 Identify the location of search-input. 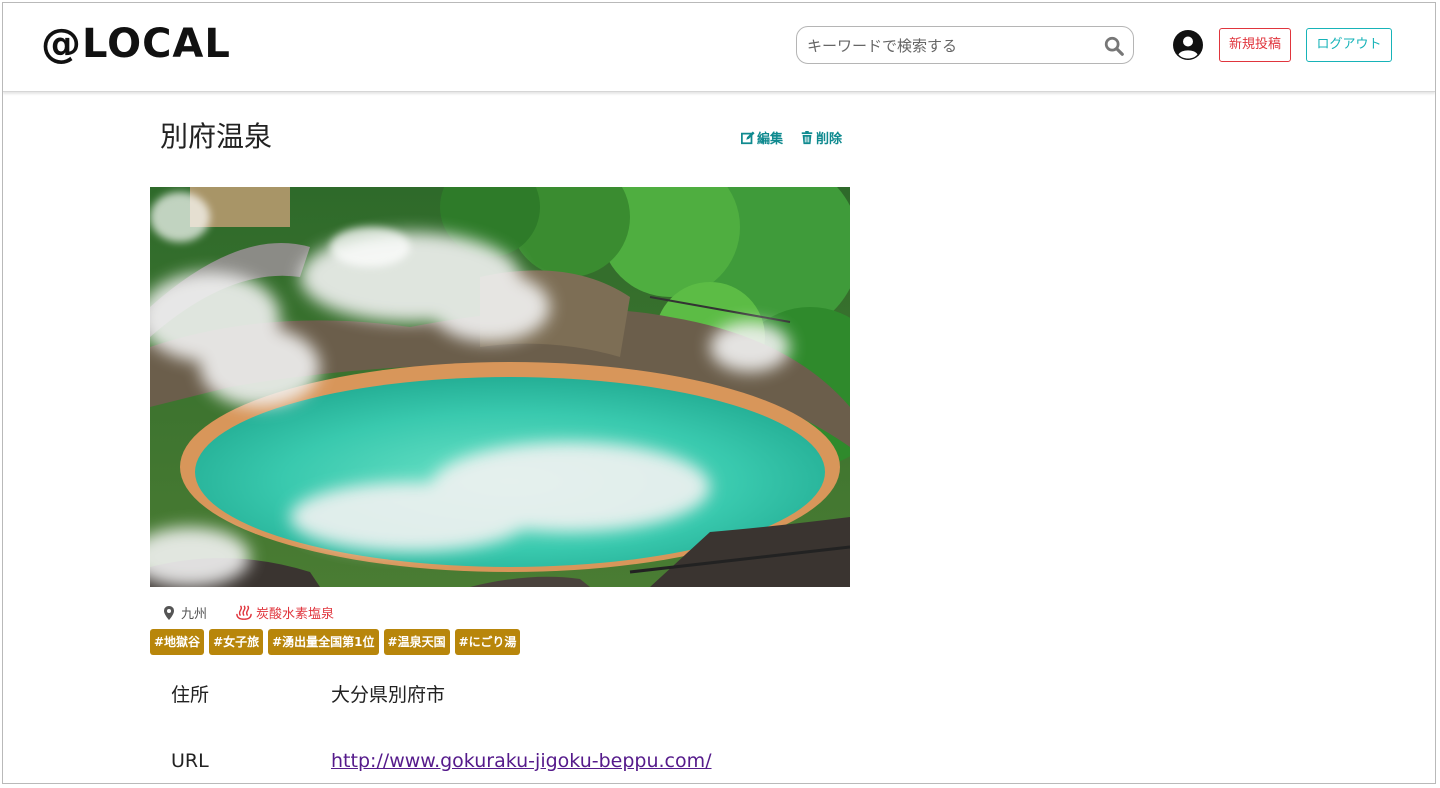
(952, 46).